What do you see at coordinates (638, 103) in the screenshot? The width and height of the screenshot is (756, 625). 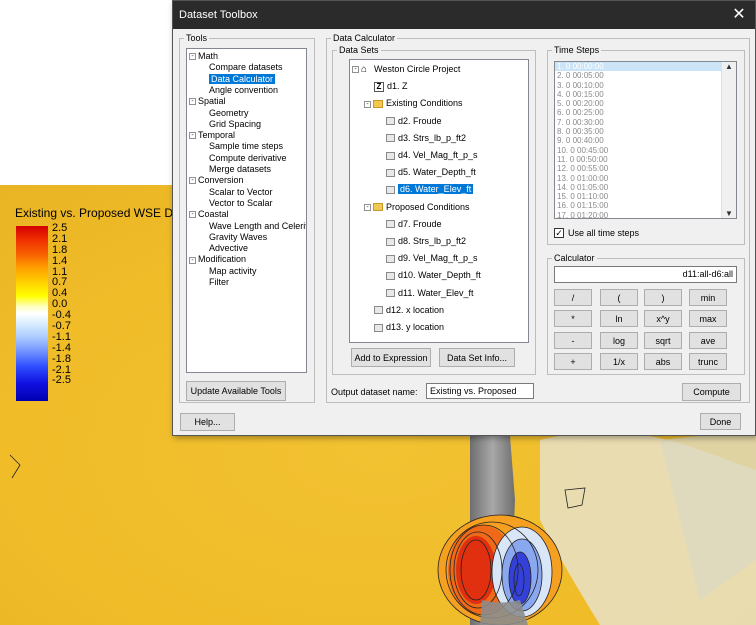 I see `time-step-item: 5. 0 00:20:00` at bounding box center [638, 103].